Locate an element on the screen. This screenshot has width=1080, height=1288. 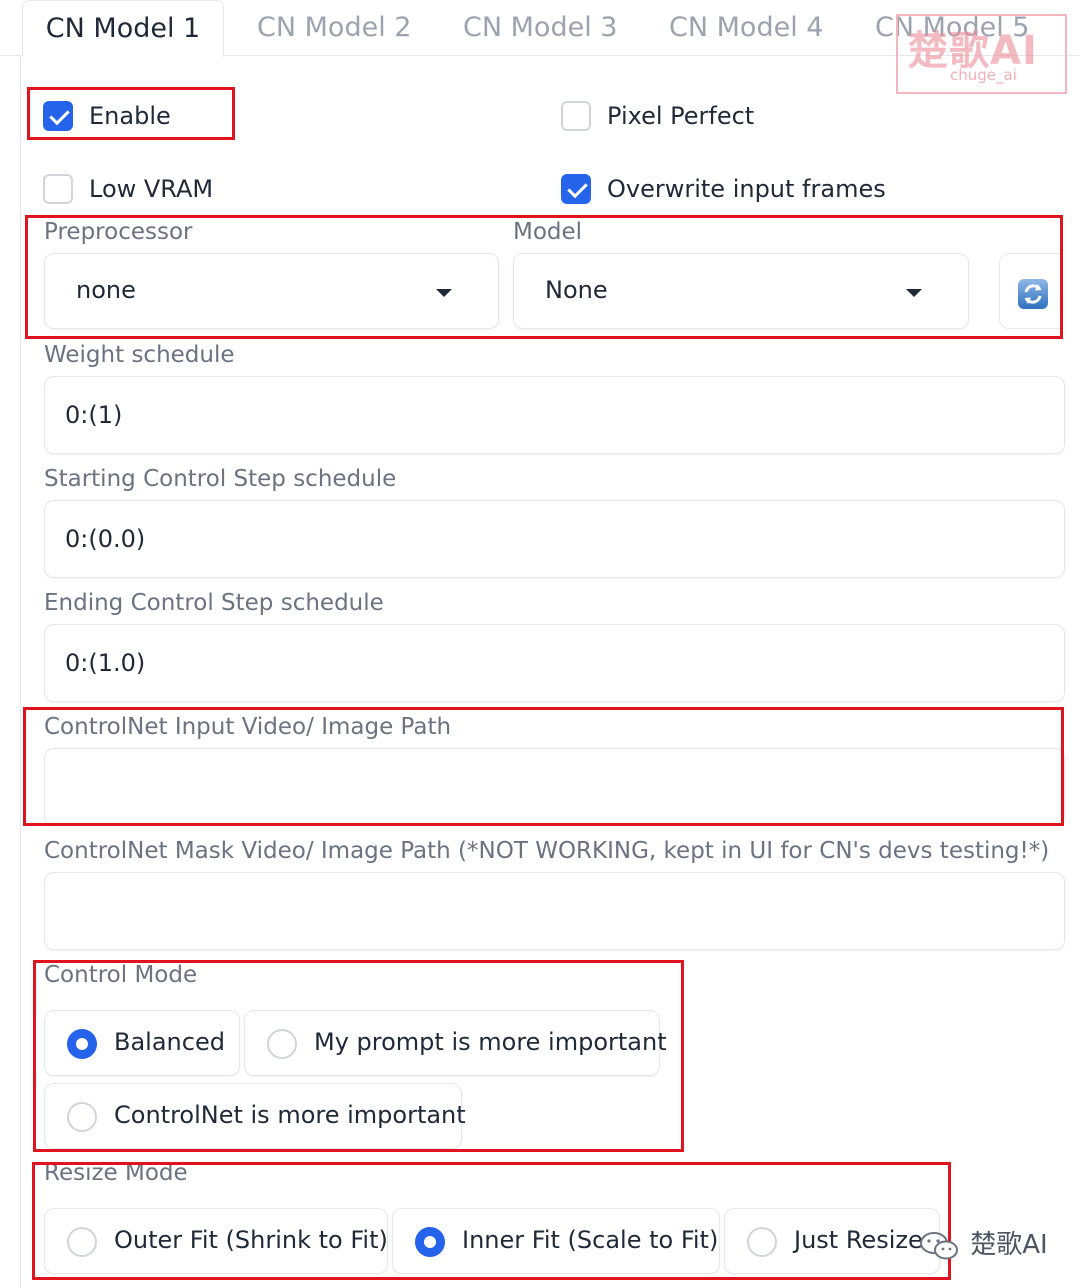
watermark-subtext: chuge_ai is located at coordinates (983, 75).